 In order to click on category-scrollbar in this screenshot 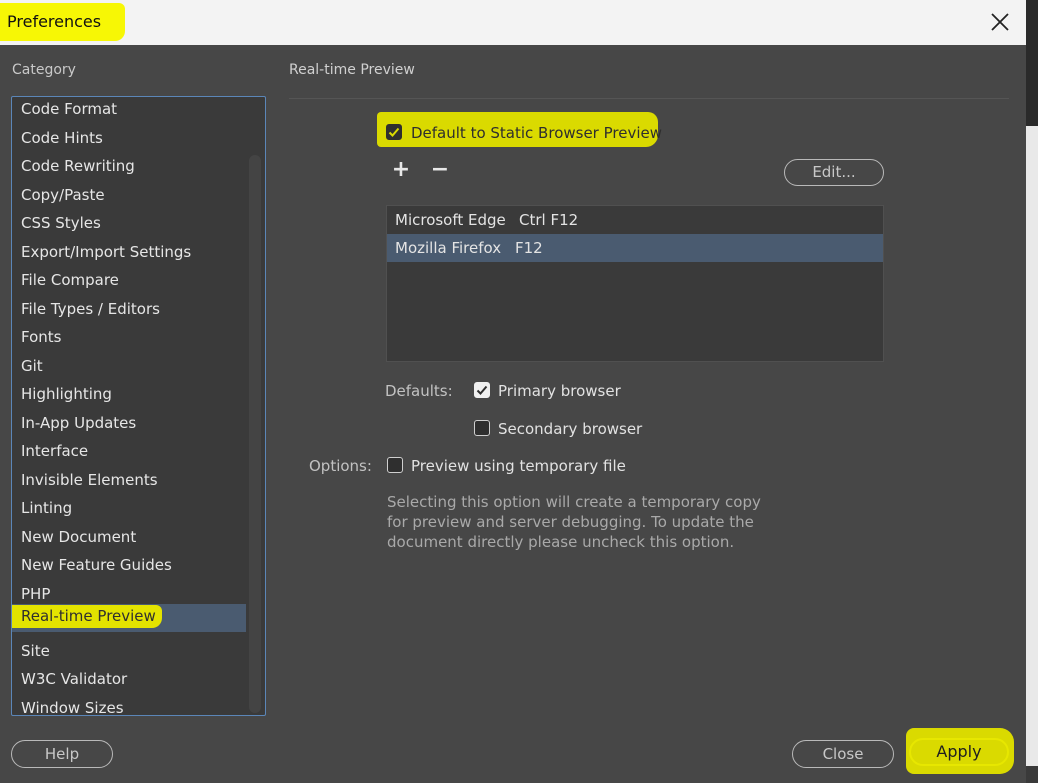, I will do `click(255, 434)`.